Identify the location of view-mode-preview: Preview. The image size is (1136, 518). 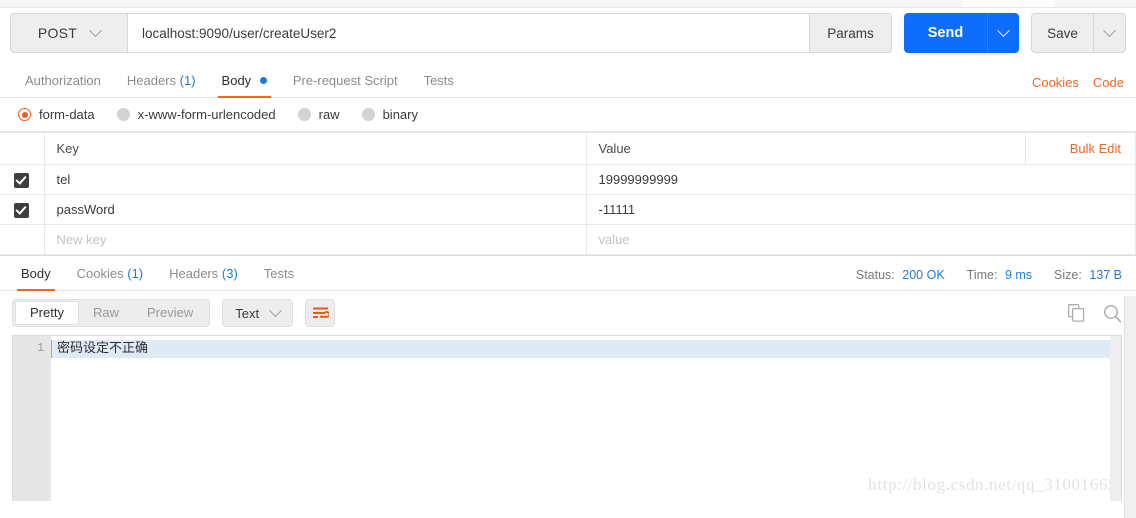
(170, 313).